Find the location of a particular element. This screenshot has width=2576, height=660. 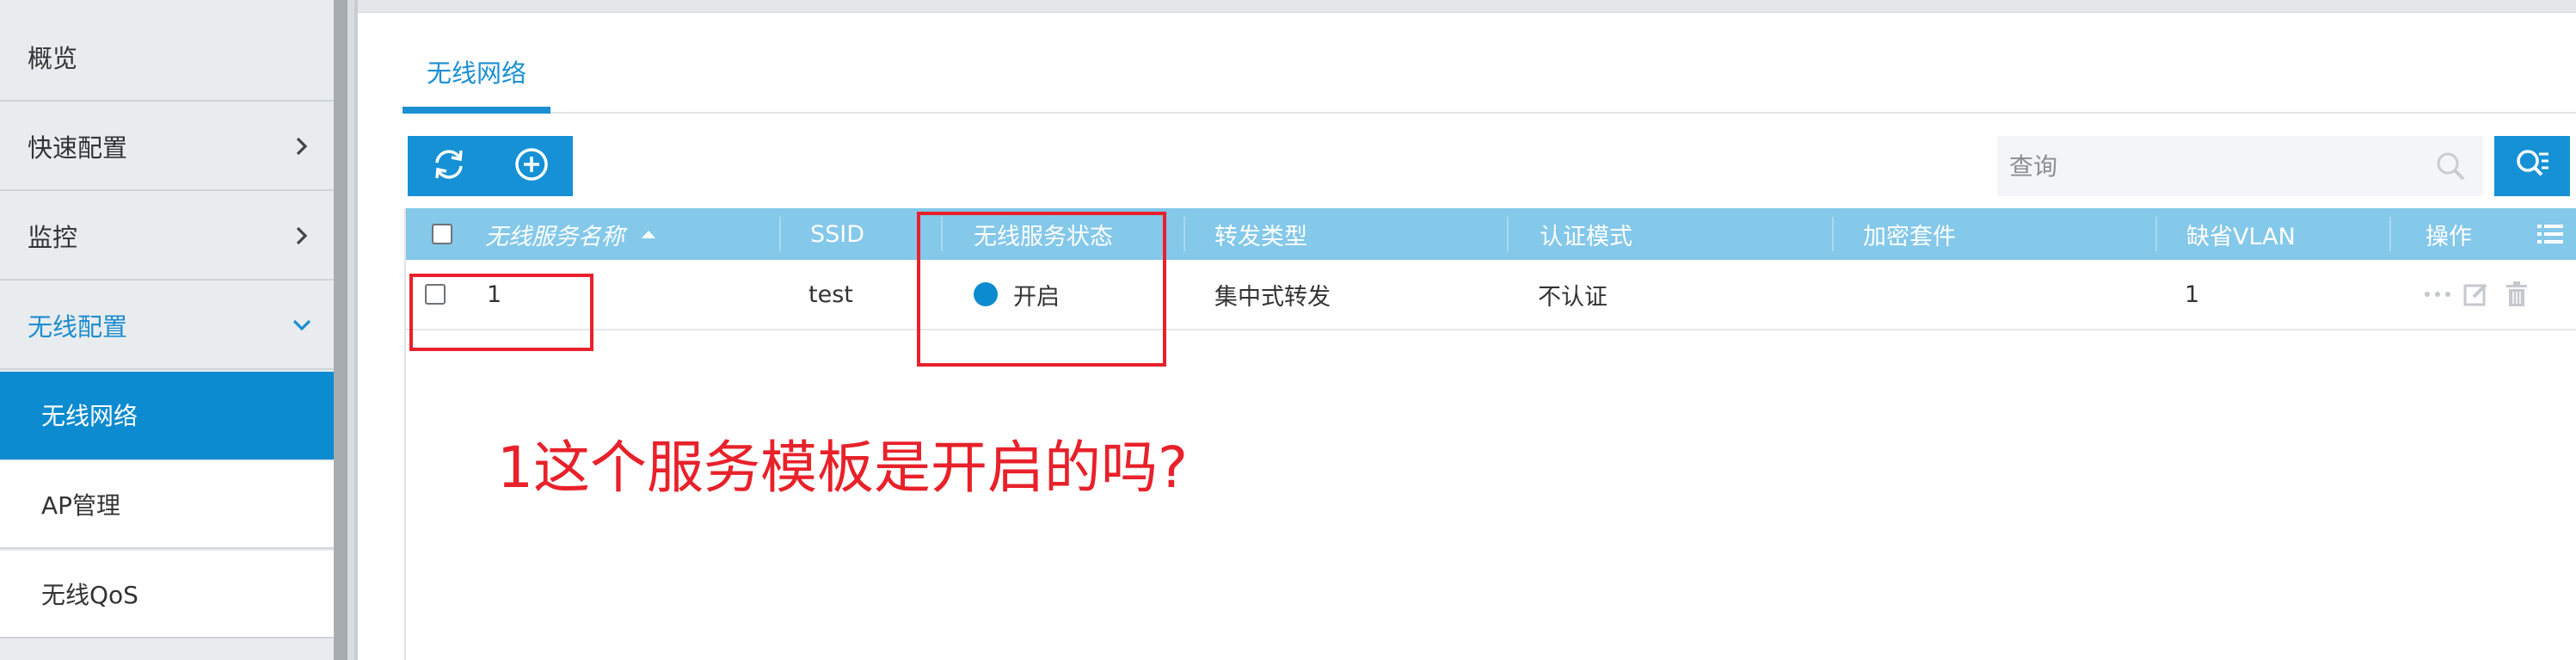

advanced-search-button is located at coordinates (2532, 166).